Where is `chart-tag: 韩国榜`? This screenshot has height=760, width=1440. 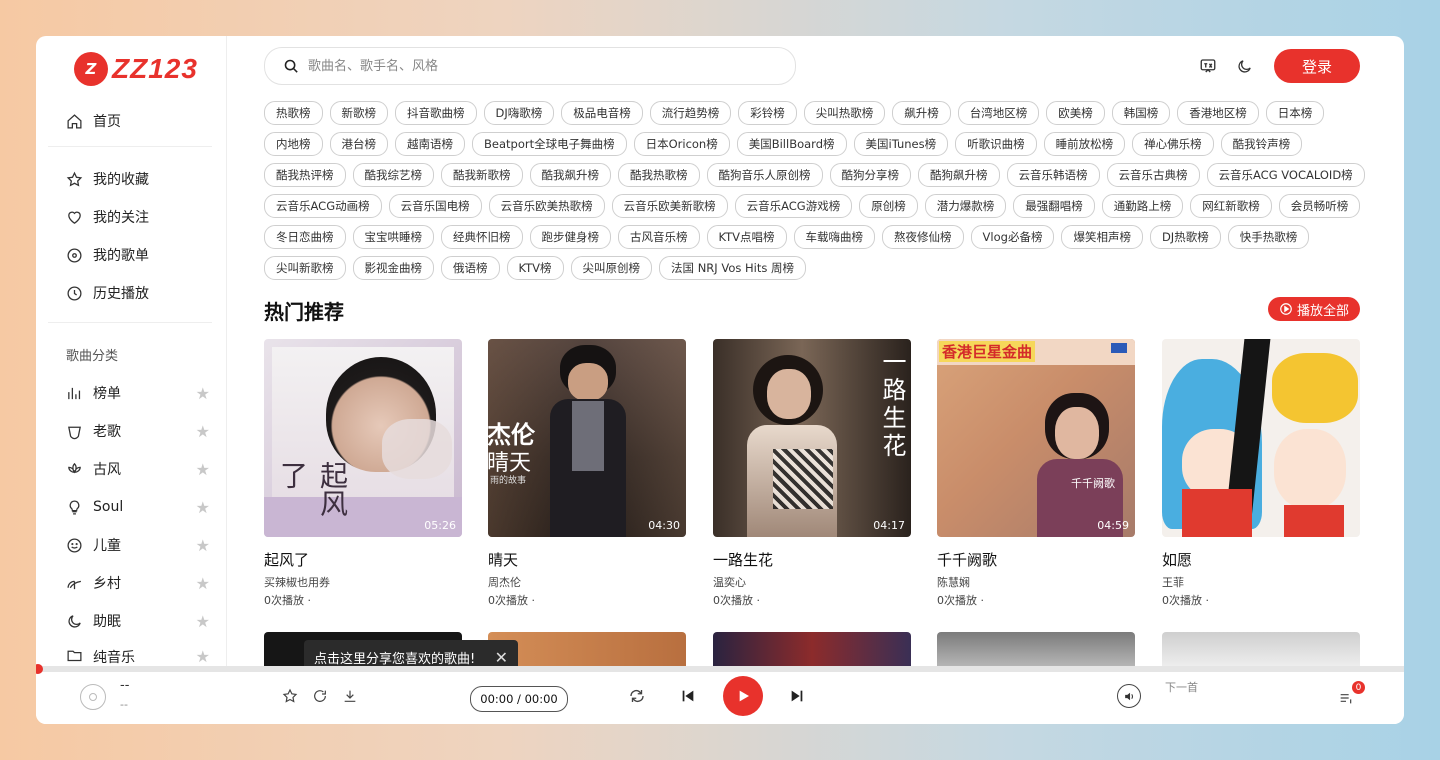
chart-tag: 韩国榜 is located at coordinates (1141, 113).